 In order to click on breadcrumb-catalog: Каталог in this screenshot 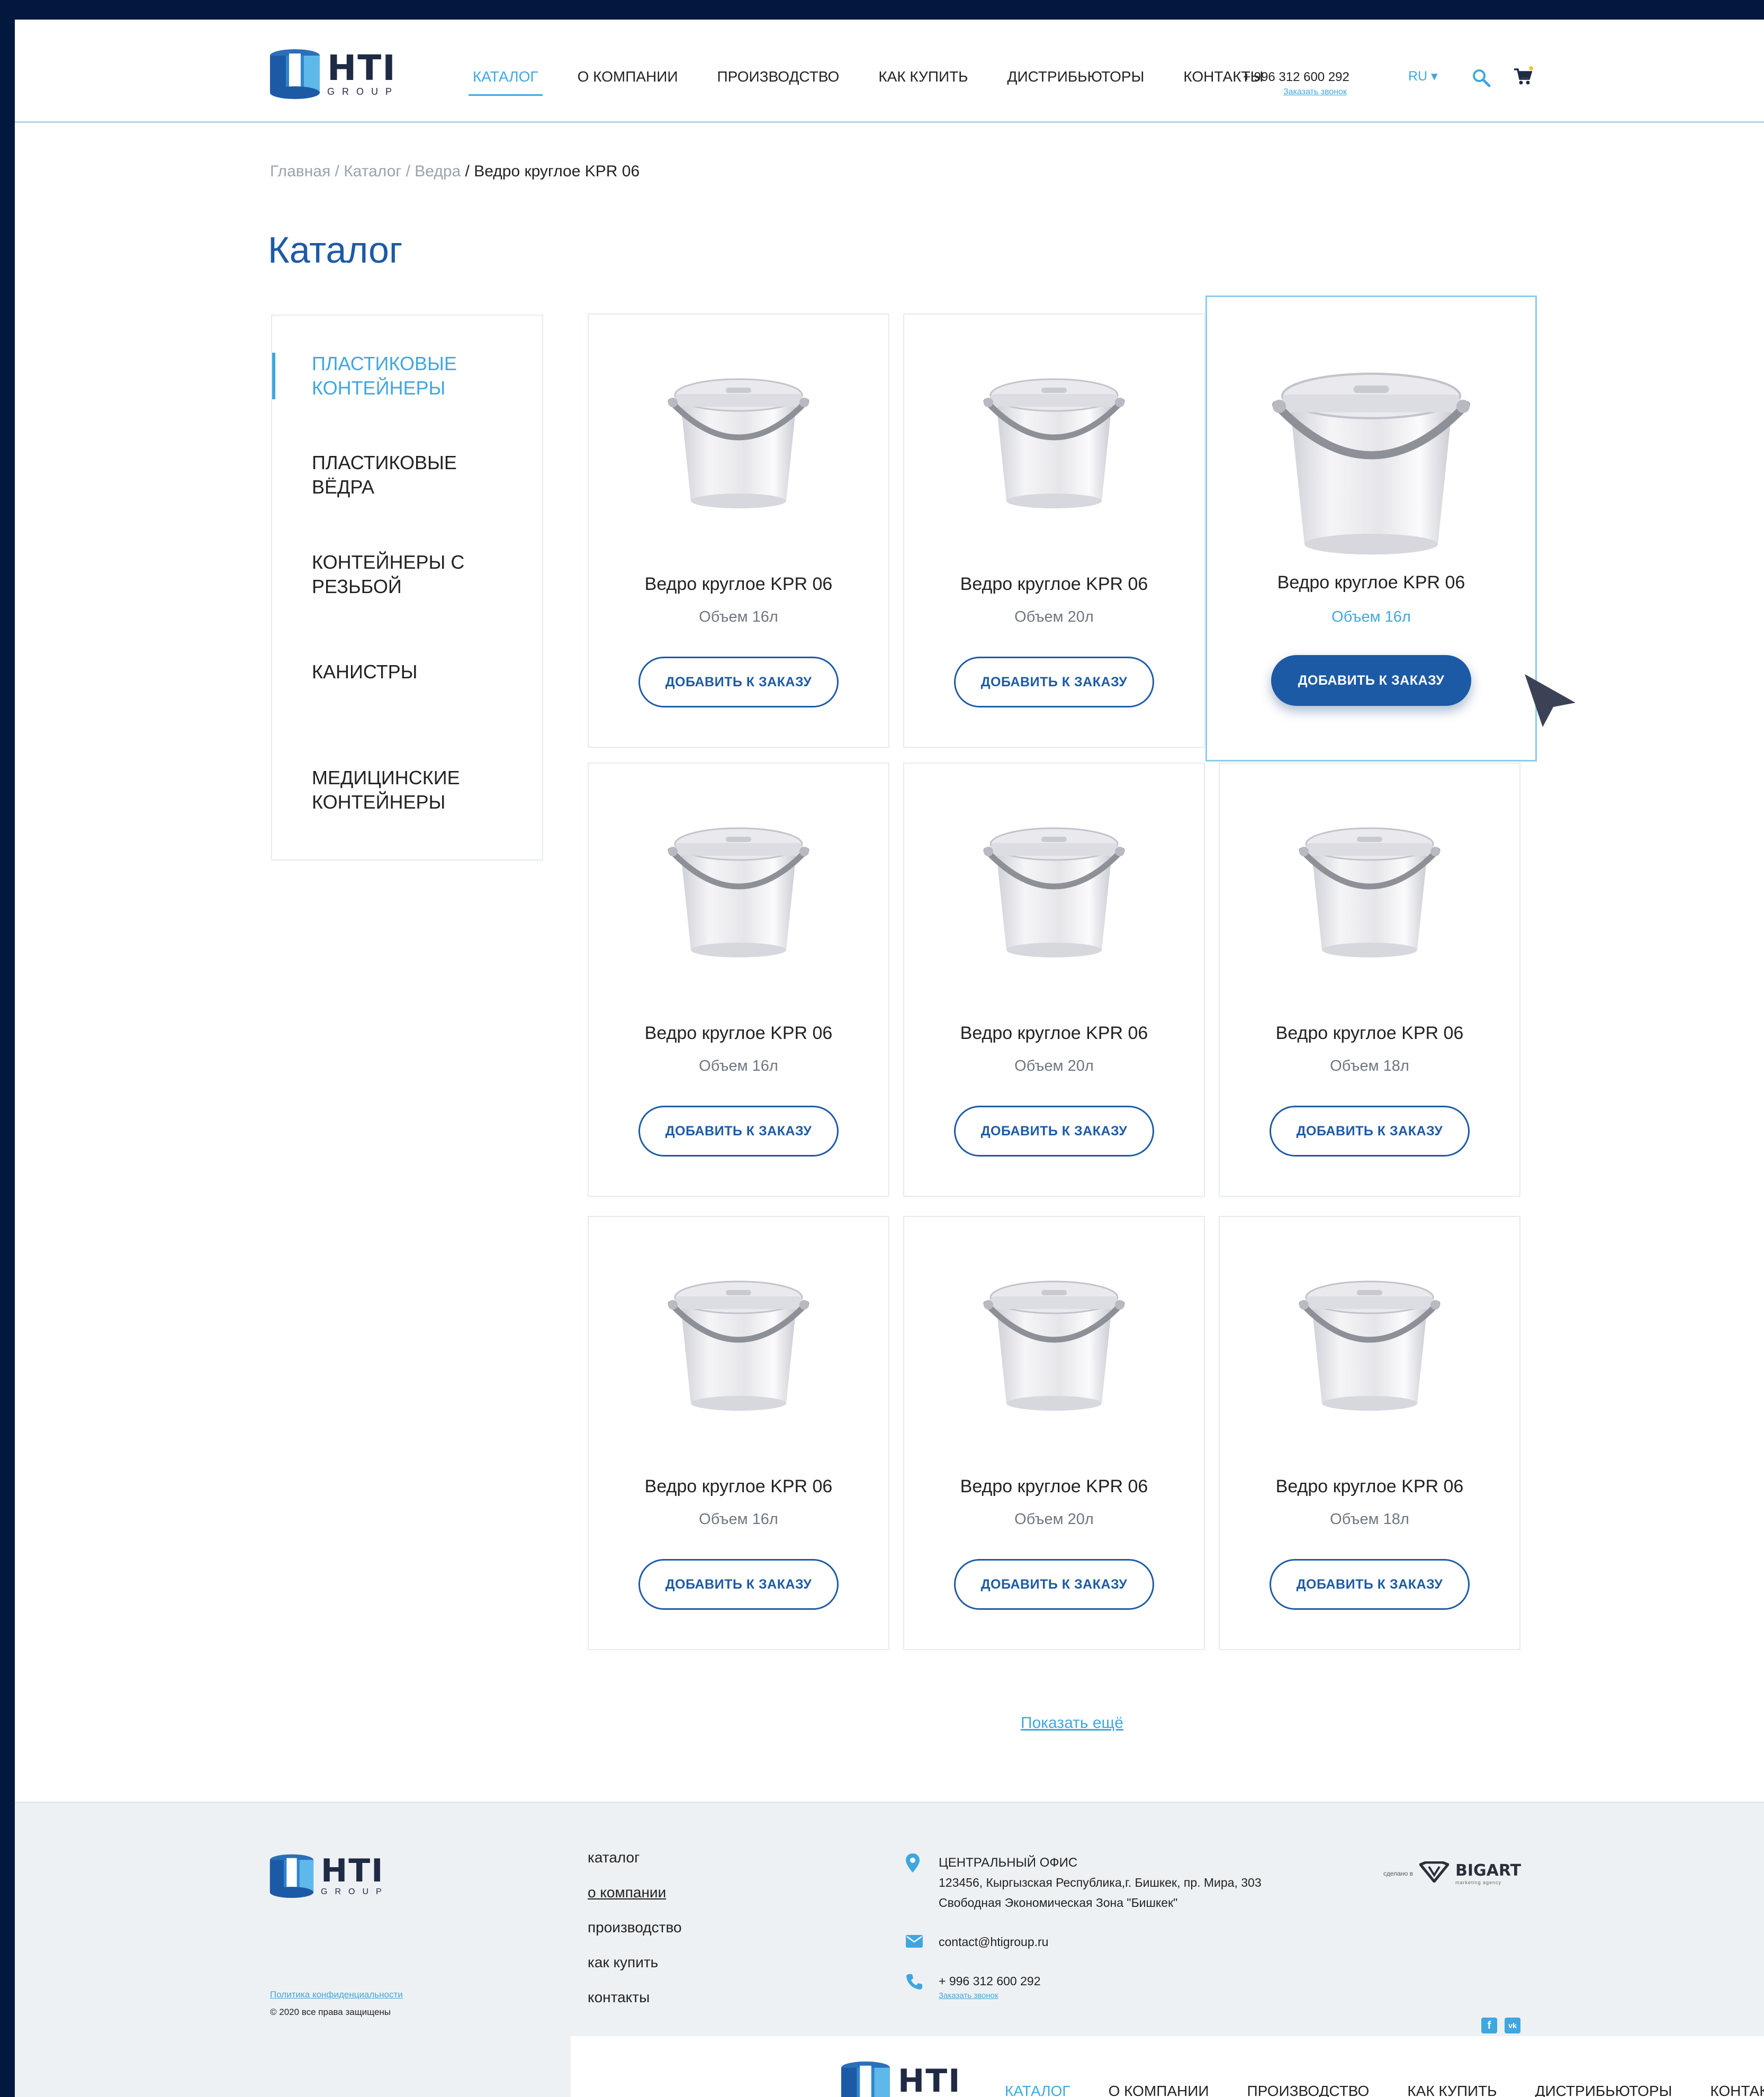, I will do `click(372, 171)`.